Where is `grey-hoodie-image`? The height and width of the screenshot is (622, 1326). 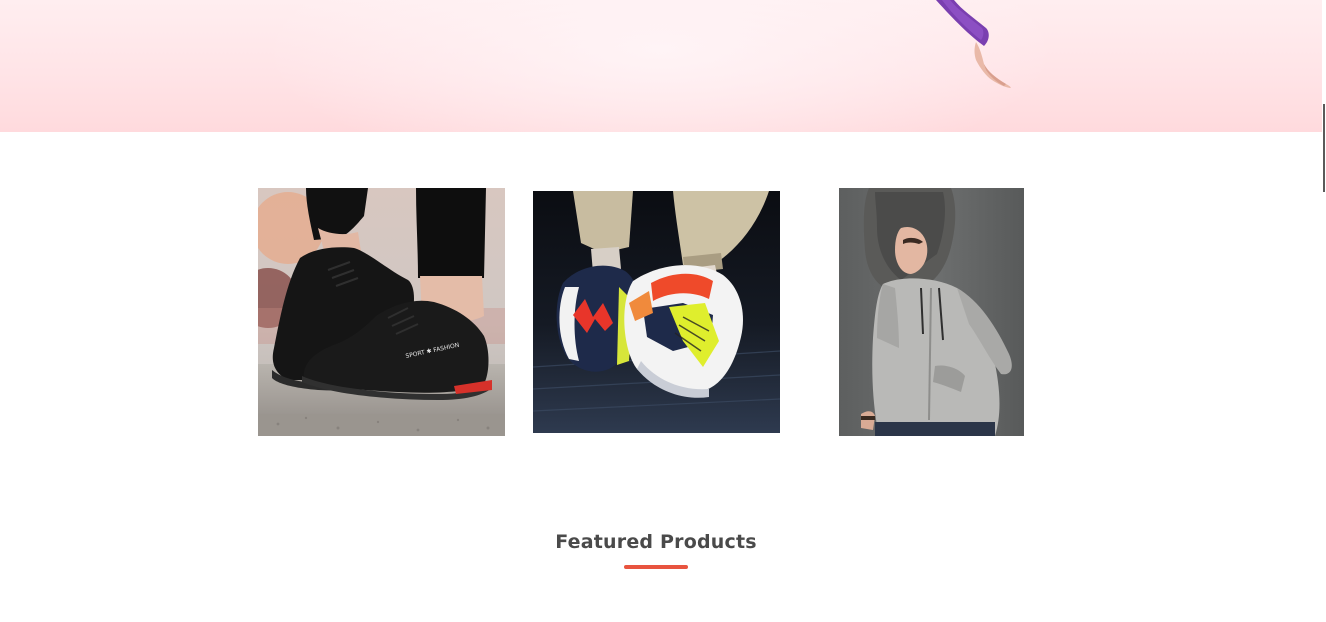
grey-hoodie-image is located at coordinates (931, 312).